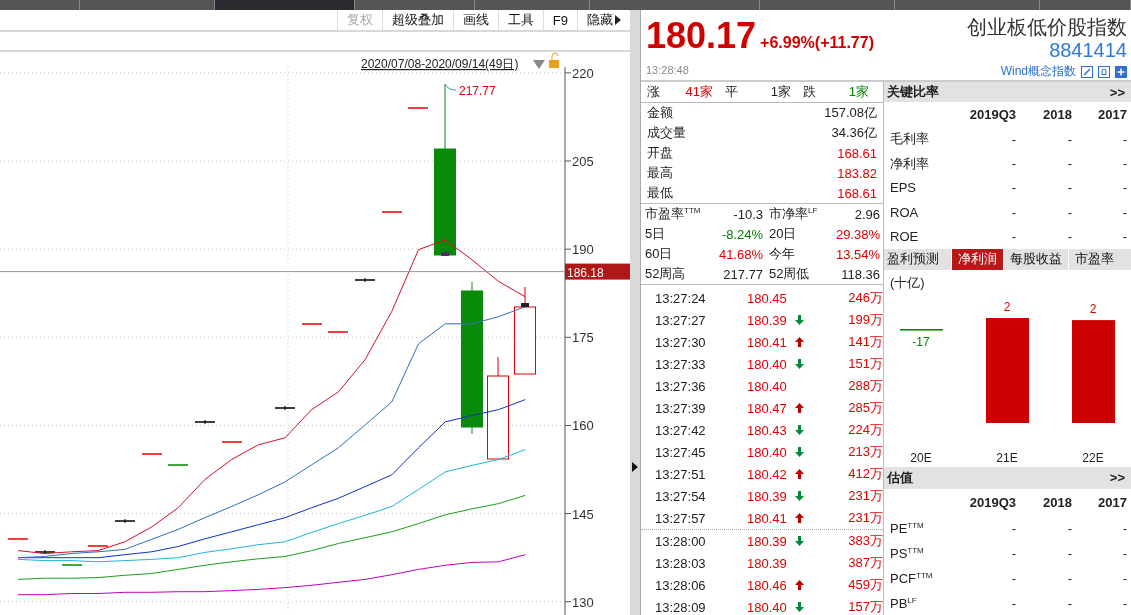 This screenshot has width=1131, height=615. What do you see at coordinates (857, 173) in the screenshot?
I see `stat-value: 183.82` at bounding box center [857, 173].